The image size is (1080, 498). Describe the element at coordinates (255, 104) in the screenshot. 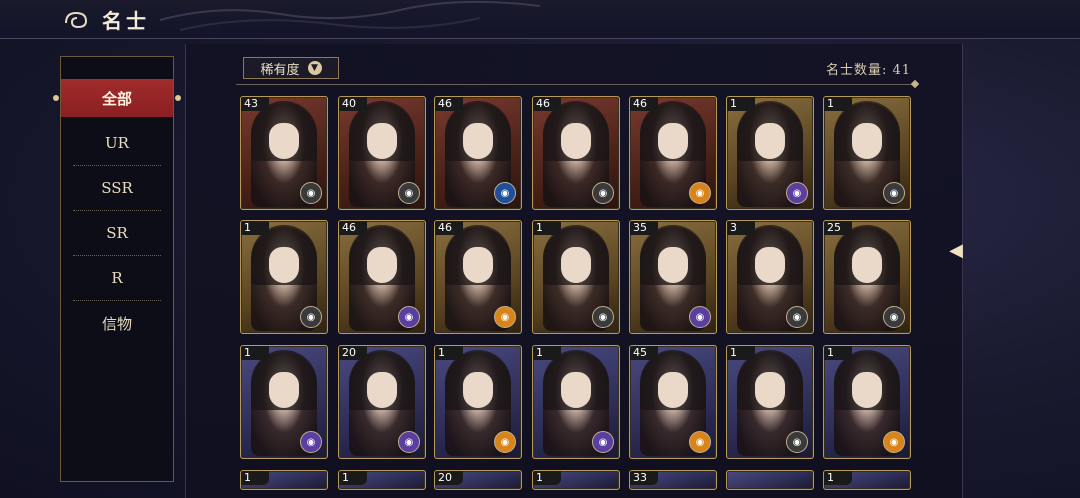

I see `hero-level: 43` at that location.